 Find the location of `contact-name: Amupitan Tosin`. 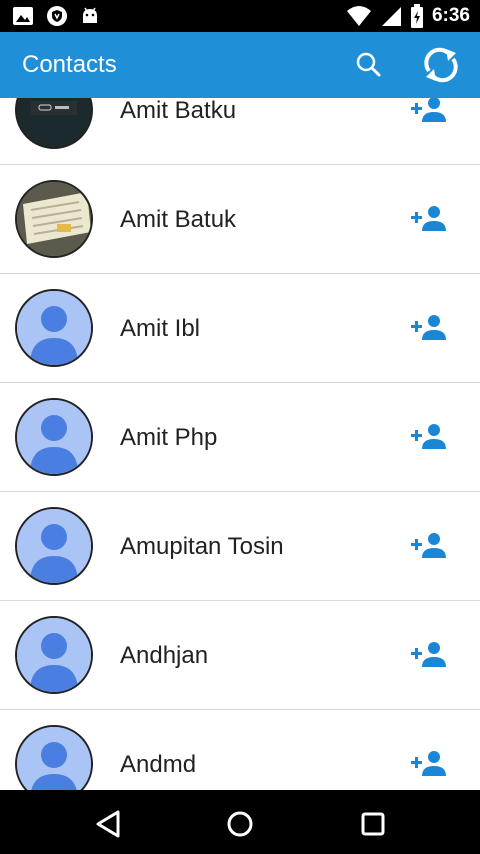

contact-name: Amupitan Tosin is located at coordinates (202, 546).